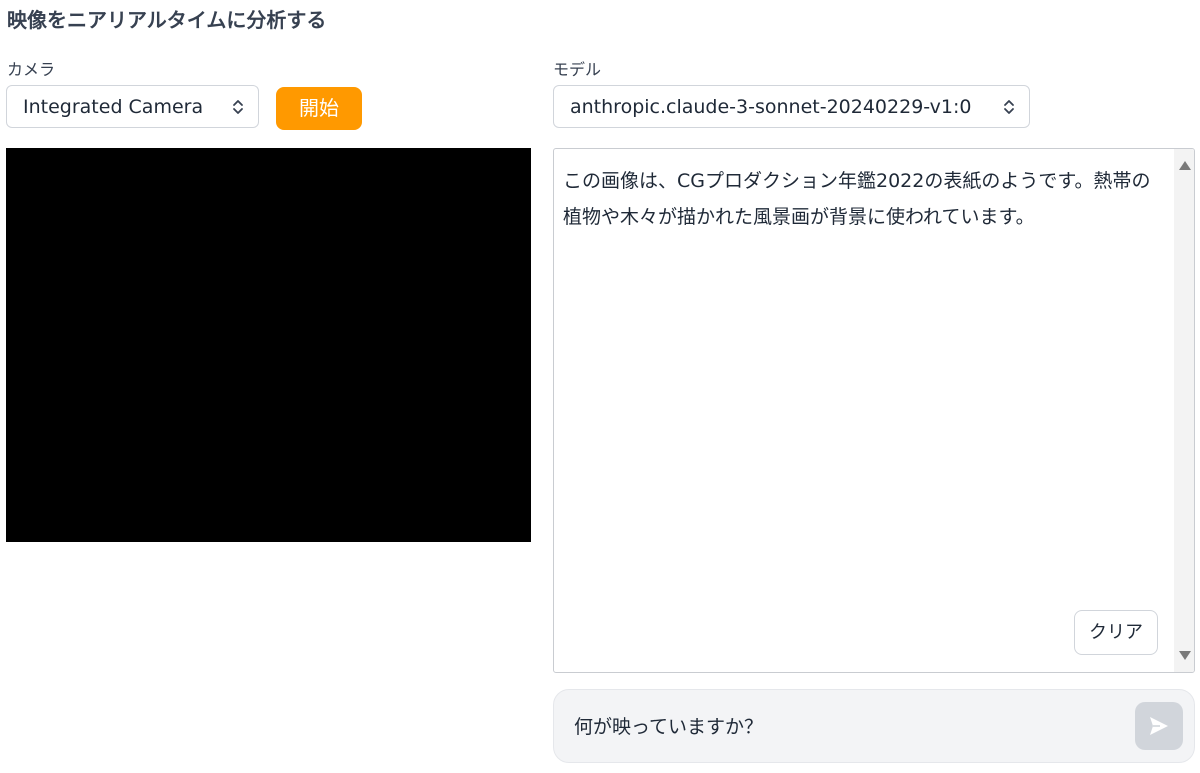  I want to click on start-button: 開始, so click(319, 108).